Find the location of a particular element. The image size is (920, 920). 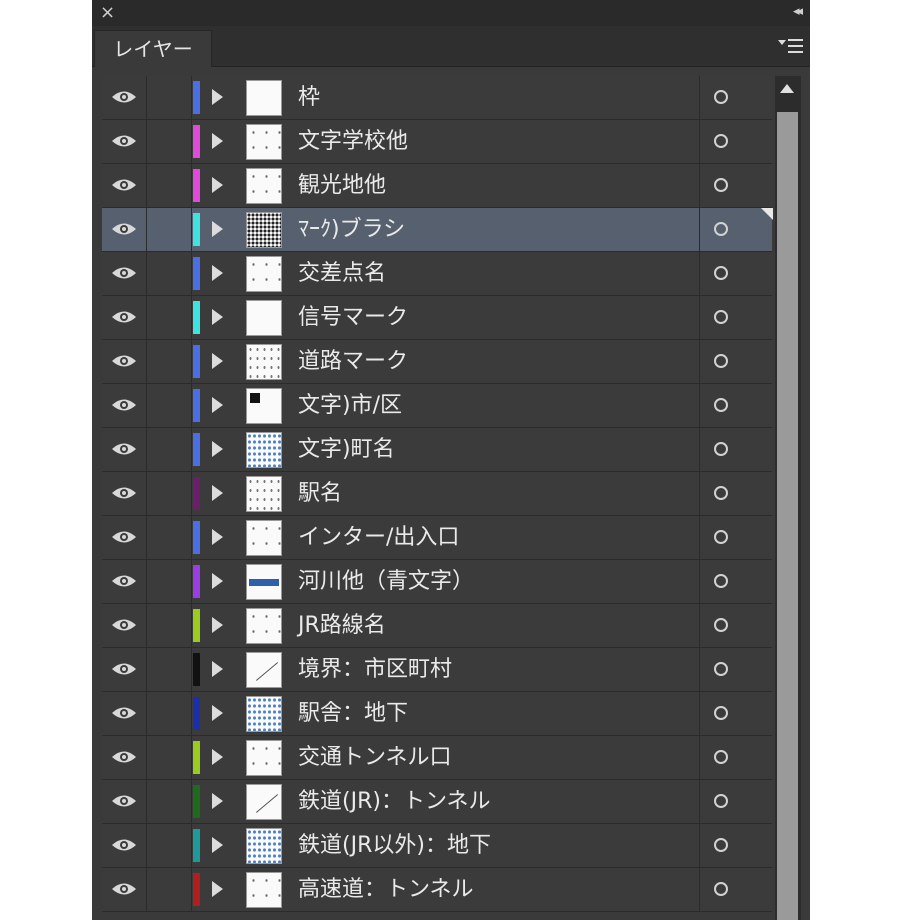

layer-row: 観光地他 is located at coordinates (437, 186).